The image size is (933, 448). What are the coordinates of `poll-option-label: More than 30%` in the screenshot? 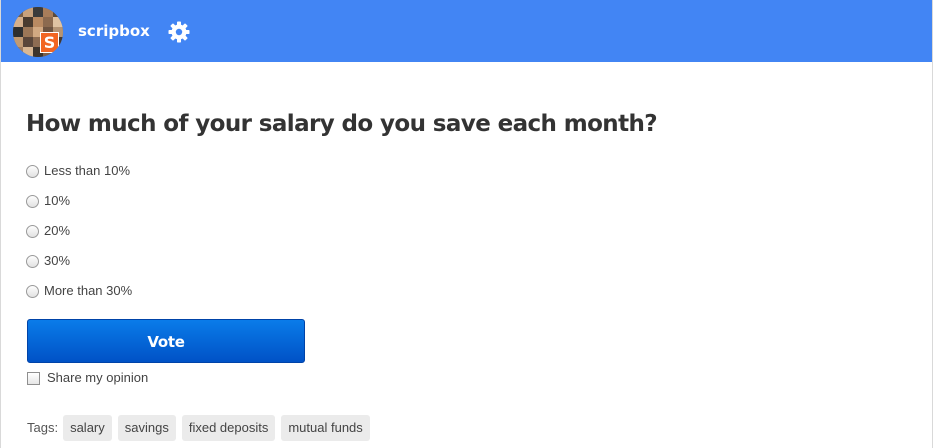 It's located at (88, 290).